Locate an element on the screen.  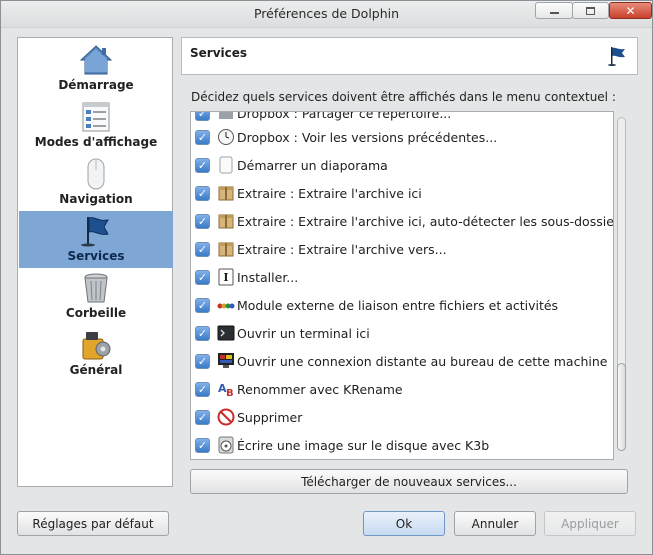
terminal-icon is located at coordinates (226, 333).